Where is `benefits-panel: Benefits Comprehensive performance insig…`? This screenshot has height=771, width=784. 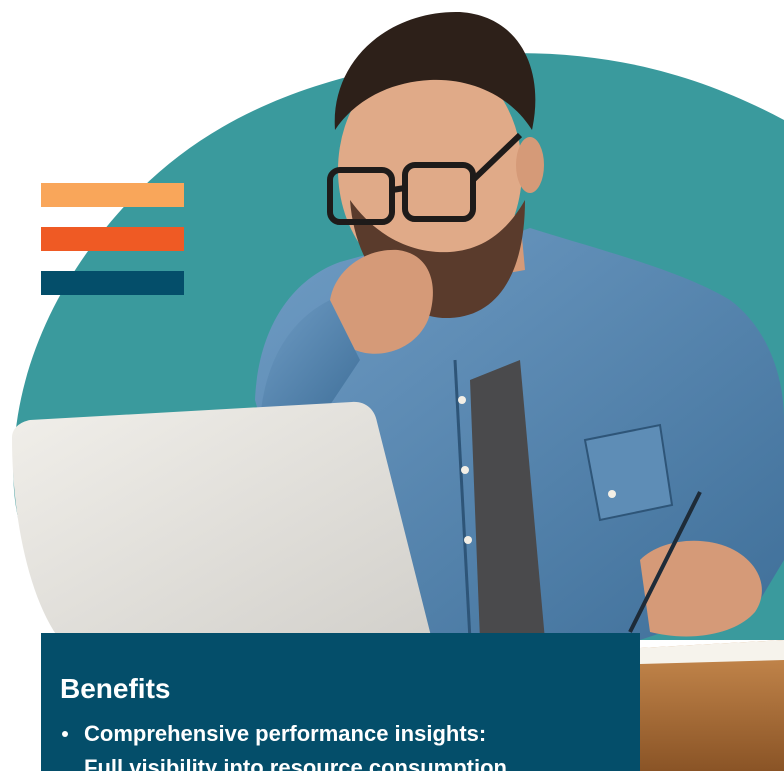 benefits-panel: Benefits Comprehensive performance insig… is located at coordinates (340, 702).